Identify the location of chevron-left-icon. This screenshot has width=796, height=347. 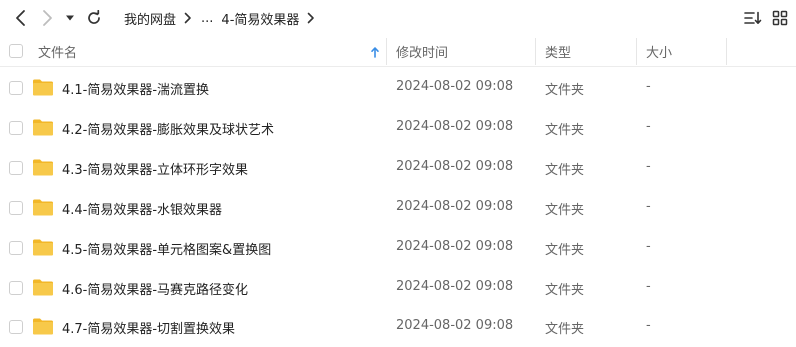
(20, 18).